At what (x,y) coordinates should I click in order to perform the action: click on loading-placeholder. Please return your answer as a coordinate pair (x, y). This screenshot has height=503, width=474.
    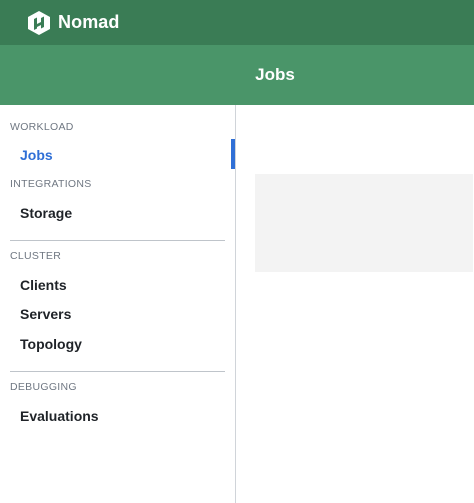
    Looking at the image, I should click on (364, 223).